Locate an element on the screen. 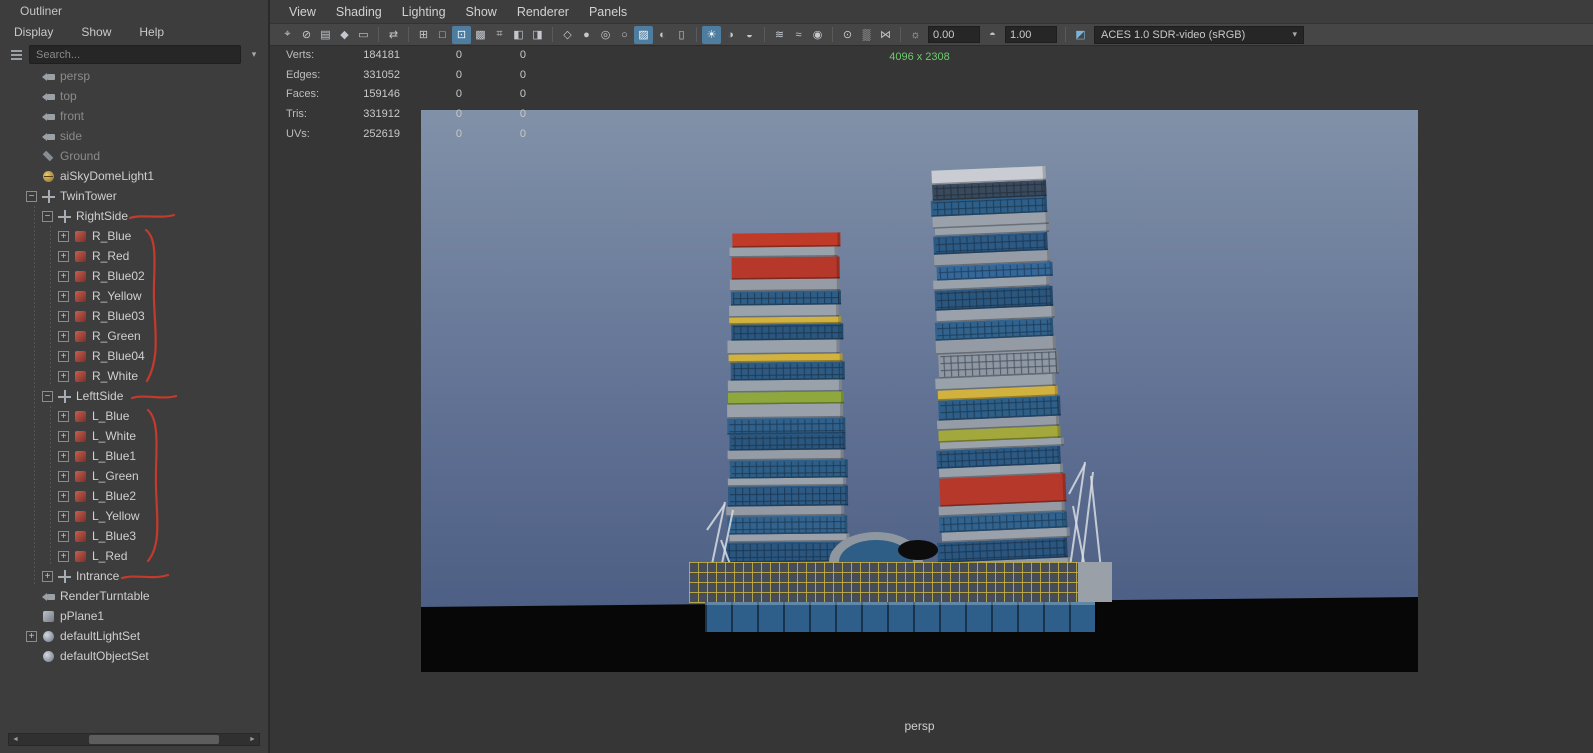 The width and height of the screenshot is (1593, 753). wireframe-on-shaded-icon: ◎ is located at coordinates (605, 35).